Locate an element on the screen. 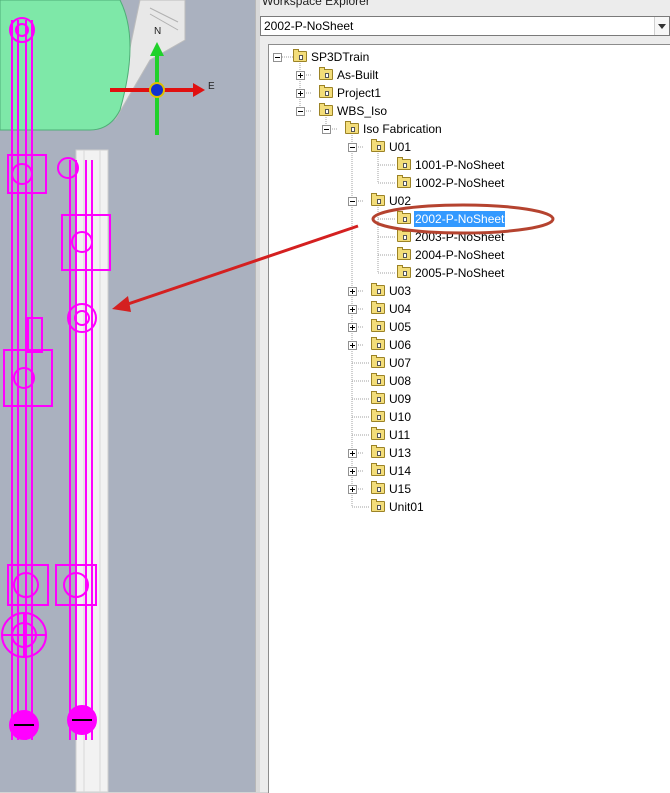 This screenshot has height=793, width=670. tree-node-label-selected: 2002-P-NoSheet is located at coordinates (460, 219).